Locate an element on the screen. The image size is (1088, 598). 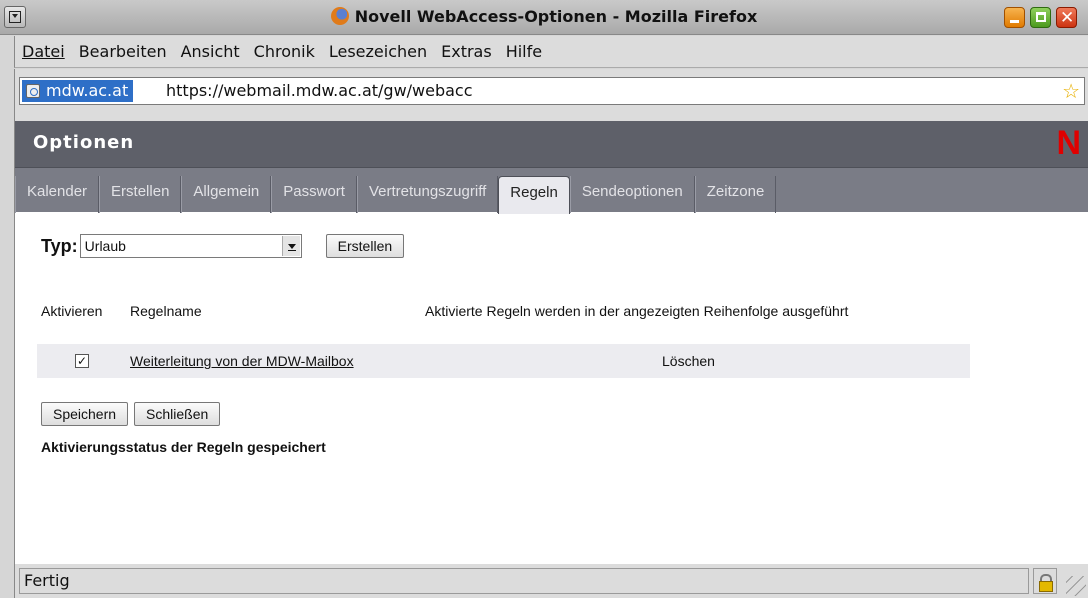
menu-chronik-label: Chronik is located at coordinates (284, 51).